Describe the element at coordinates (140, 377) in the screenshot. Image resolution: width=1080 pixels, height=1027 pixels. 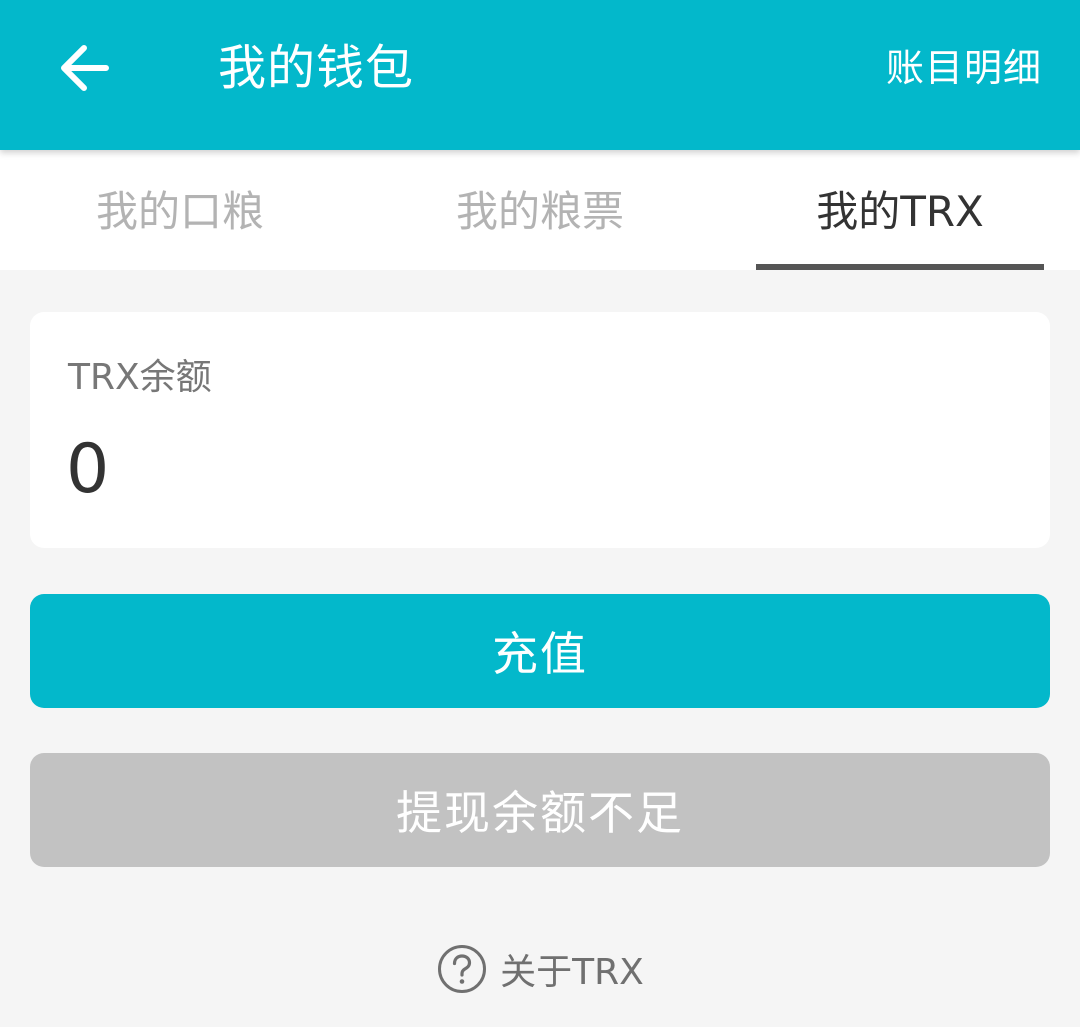
I see `balance-label: TRX余额` at that location.